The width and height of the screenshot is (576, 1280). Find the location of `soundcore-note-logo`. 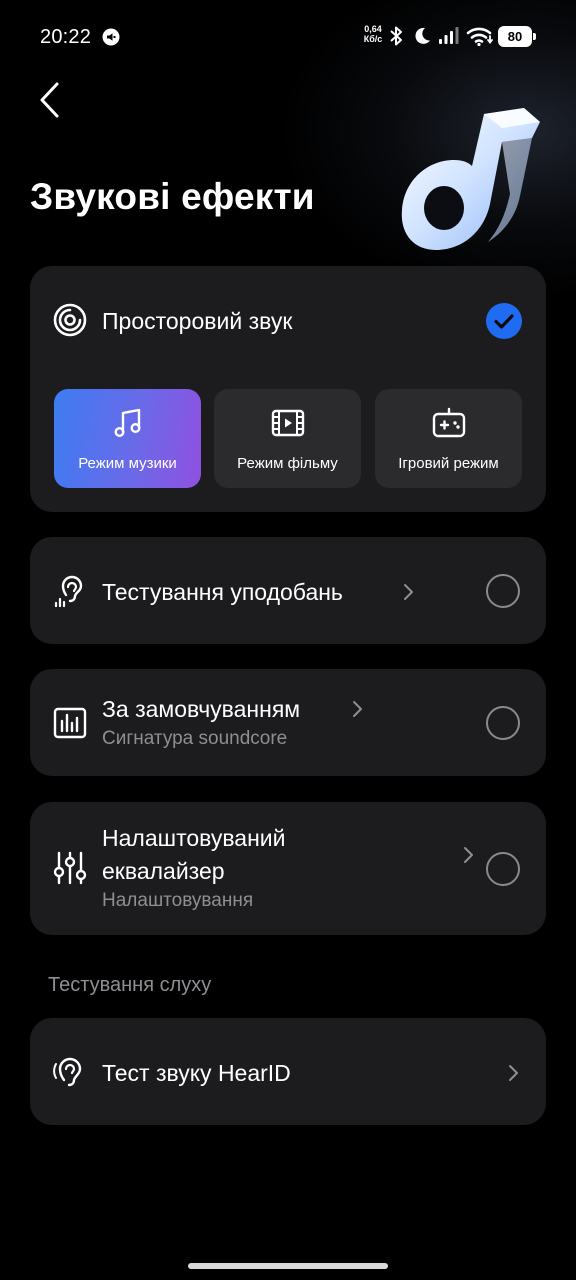

soundcore-note-logo is located at coordinates (470, 179).